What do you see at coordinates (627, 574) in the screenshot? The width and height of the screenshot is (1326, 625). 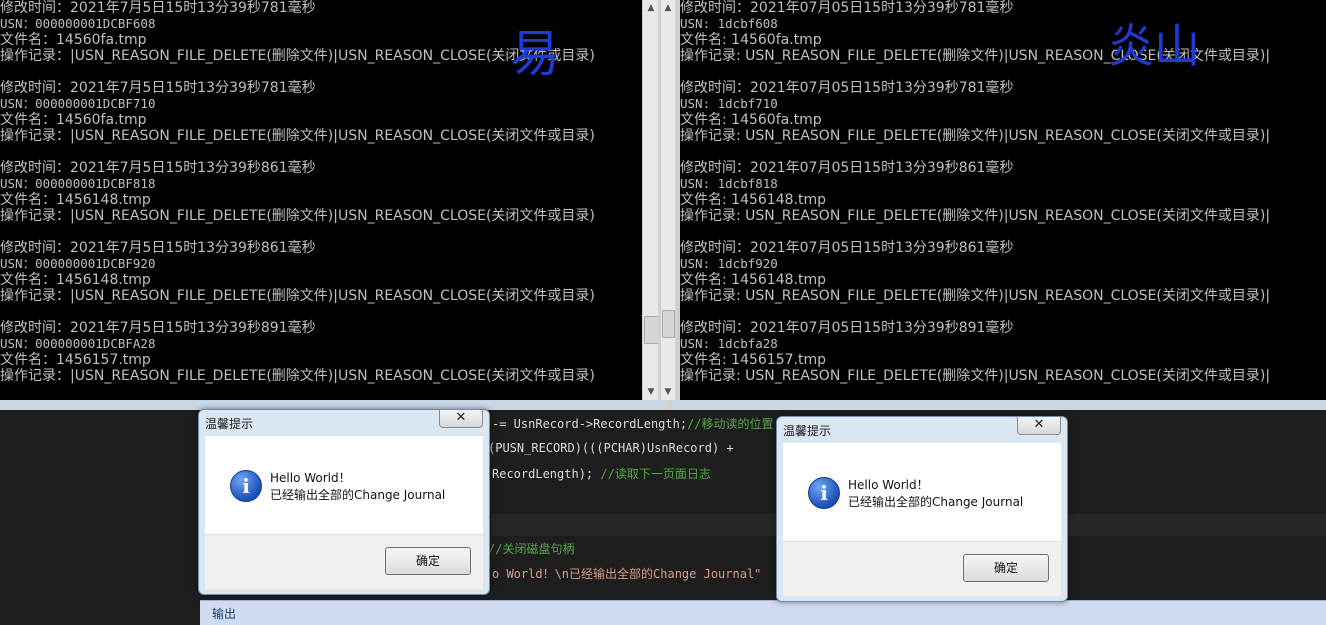 I see `code-line: o World！\n已经输出全部的Change Journal"` at bounding box center [627, 574].